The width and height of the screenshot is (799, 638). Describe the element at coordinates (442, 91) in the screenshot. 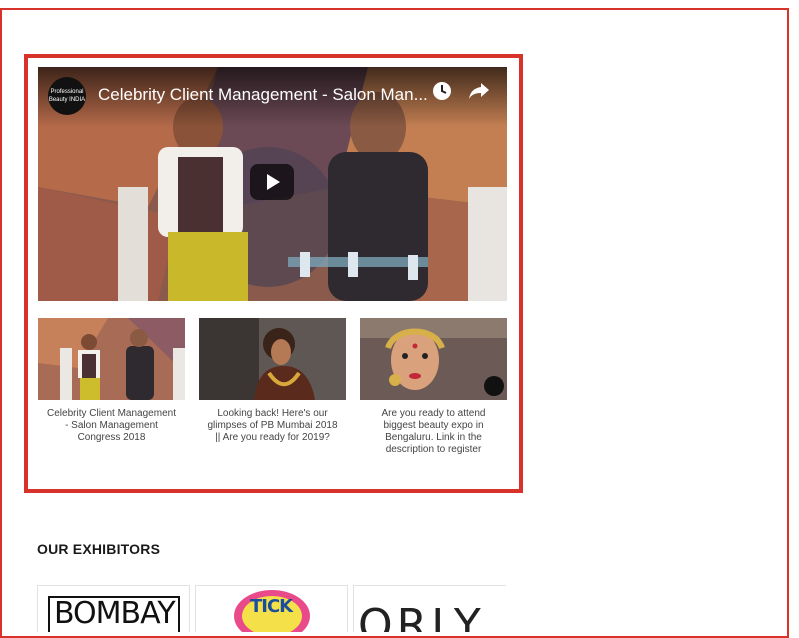

I see `watch-later-icon` at that location.